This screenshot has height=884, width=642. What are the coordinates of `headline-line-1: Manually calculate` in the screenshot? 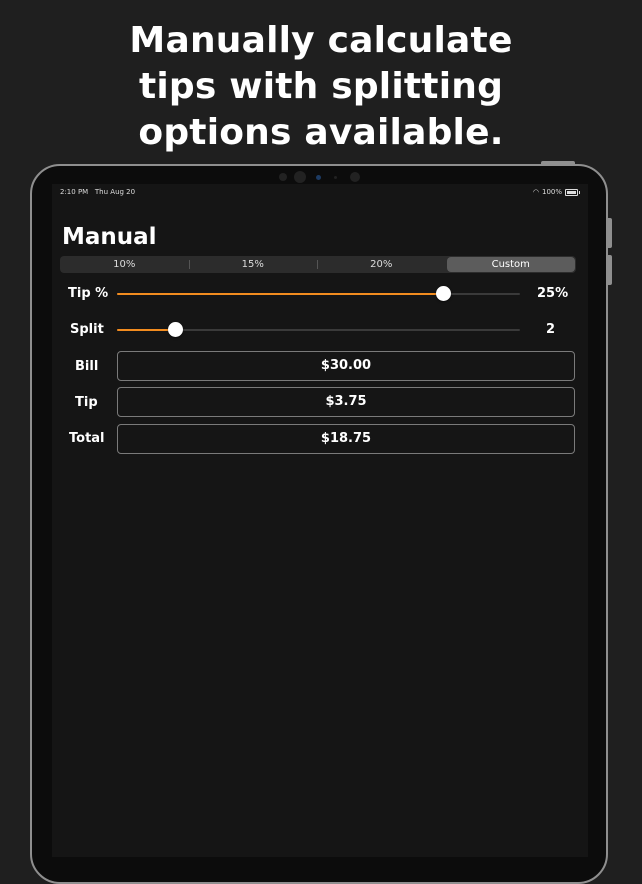 It's located at (321, 40).